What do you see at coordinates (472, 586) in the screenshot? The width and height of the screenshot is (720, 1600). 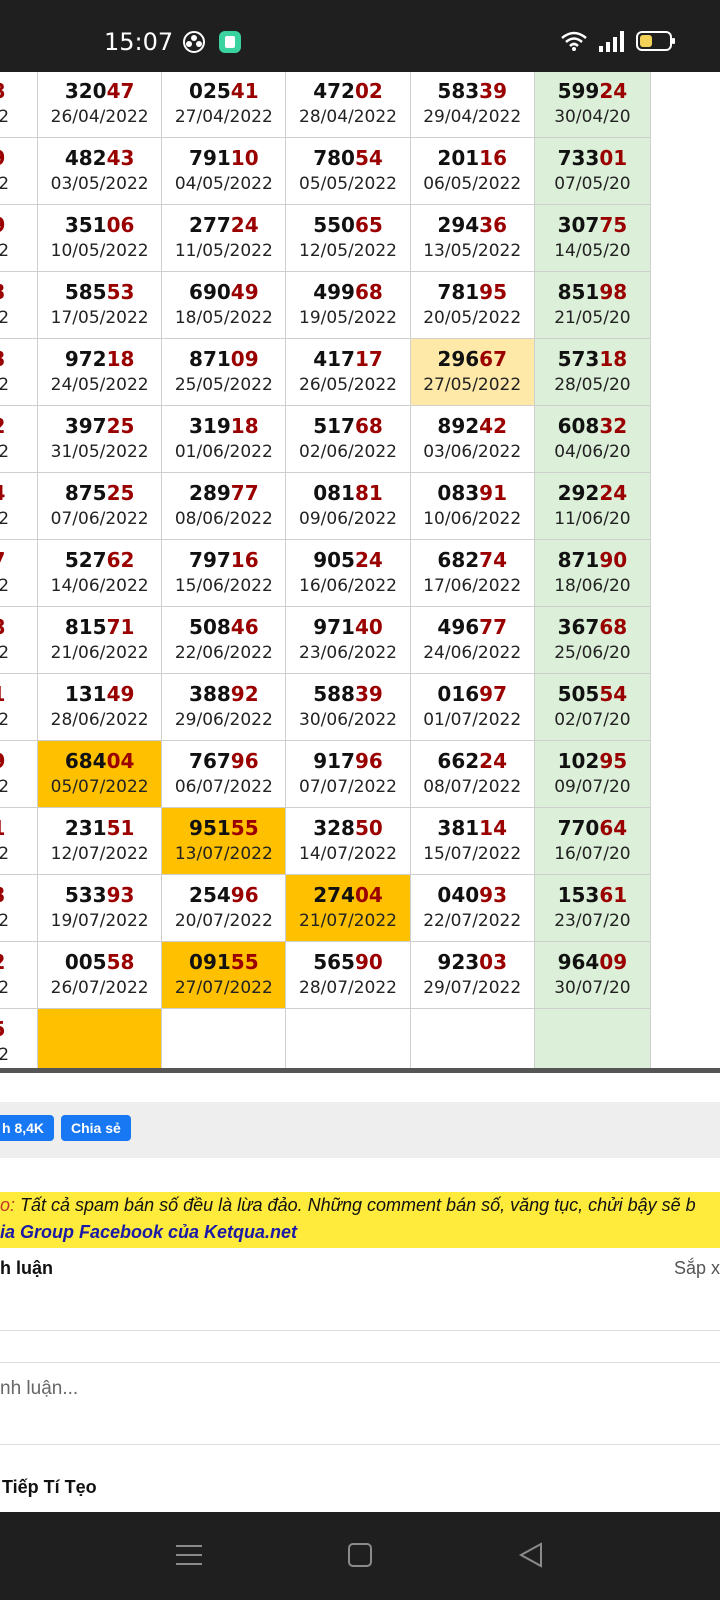 I see `result-date: 17/06/2022` at bounding box center [472, 586].